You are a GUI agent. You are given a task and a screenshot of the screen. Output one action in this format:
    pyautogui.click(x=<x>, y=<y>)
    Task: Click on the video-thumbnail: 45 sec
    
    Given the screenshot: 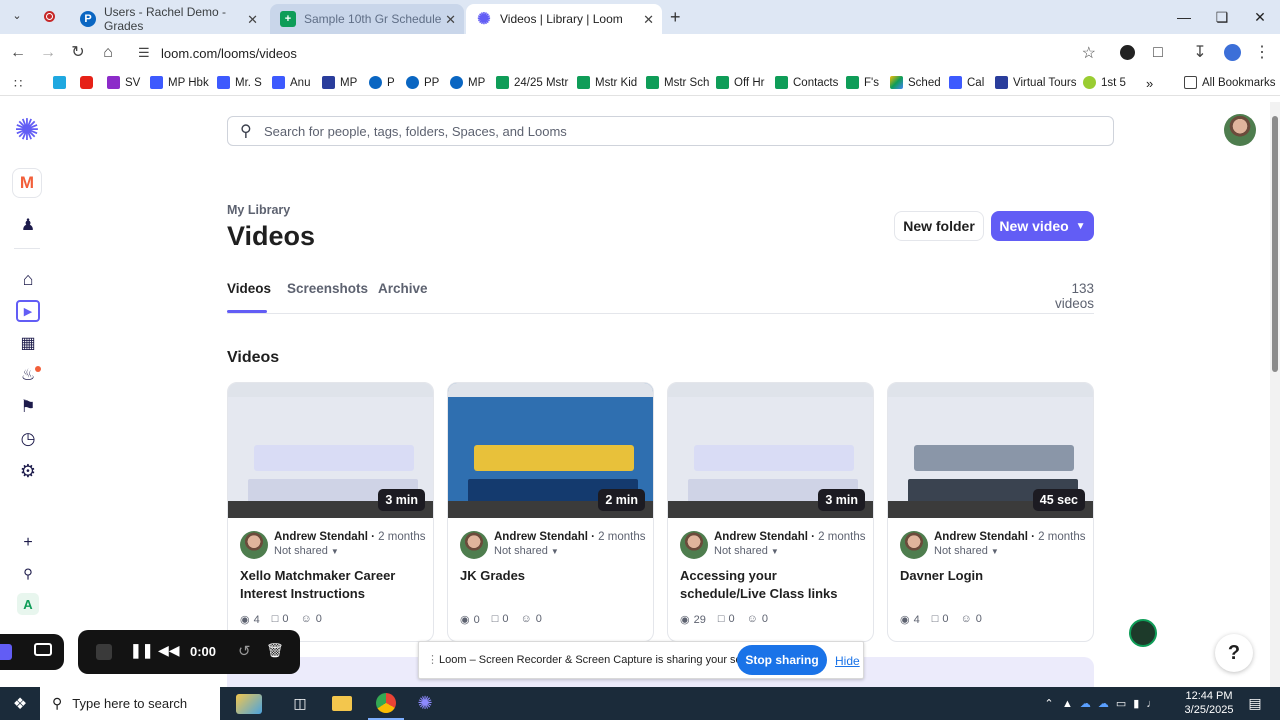 What is the action you would take?
    pyautogui.click(x=990, y=450)
    